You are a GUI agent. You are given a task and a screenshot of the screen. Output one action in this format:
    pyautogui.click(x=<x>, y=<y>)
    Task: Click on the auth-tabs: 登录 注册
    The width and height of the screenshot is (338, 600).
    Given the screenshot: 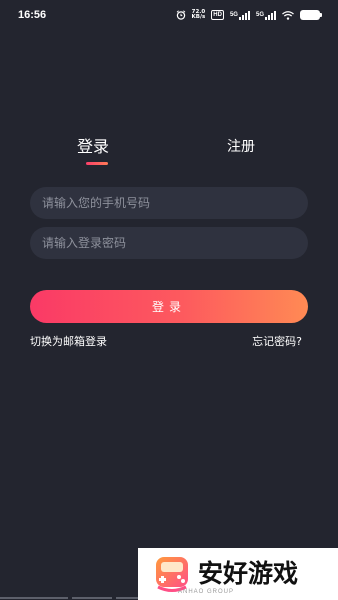 What is the action you would take?
    pyautogui.click(x=169, y=153)
    